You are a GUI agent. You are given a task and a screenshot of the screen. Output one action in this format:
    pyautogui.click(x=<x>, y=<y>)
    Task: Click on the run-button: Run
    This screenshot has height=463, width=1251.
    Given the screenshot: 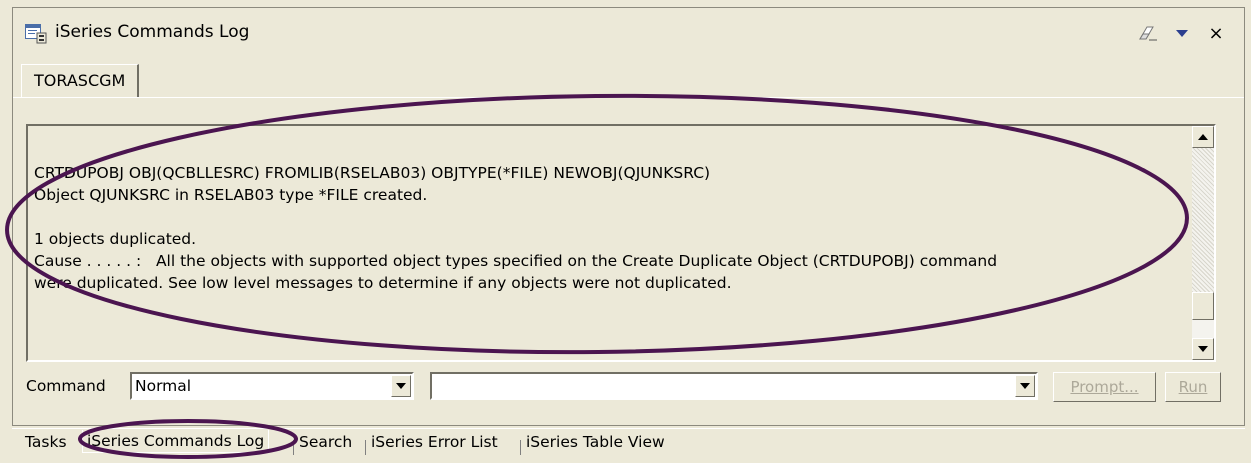 What is the action you would take?
    pyautogui.click(x=1193, y=387)
    